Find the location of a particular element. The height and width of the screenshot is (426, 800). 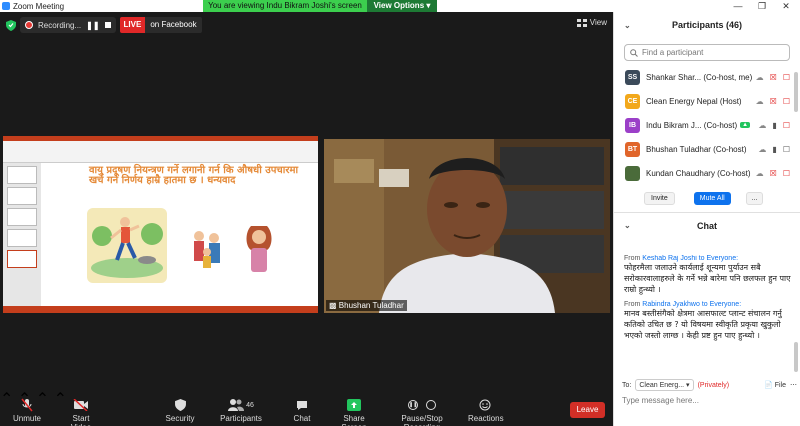

live-stream-indicator: LIVE on Facebook is located at coordinates (160, 25).